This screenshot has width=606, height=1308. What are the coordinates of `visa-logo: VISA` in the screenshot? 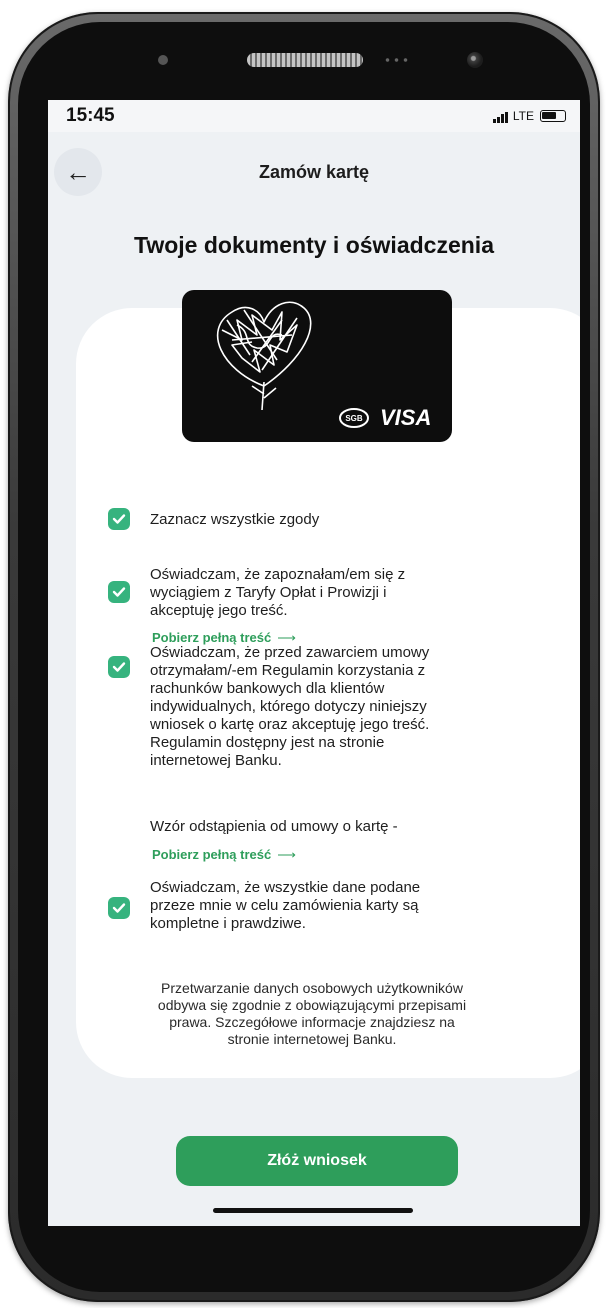 It's located at (405, 417).